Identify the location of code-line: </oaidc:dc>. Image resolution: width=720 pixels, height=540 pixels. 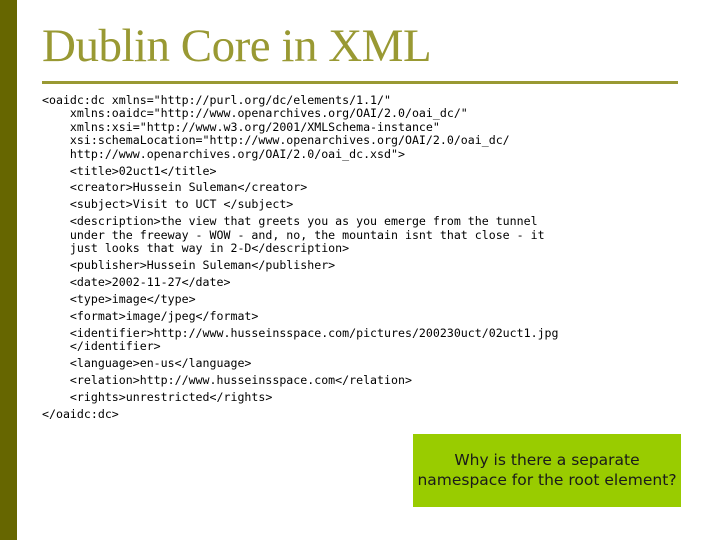
(80, 413).